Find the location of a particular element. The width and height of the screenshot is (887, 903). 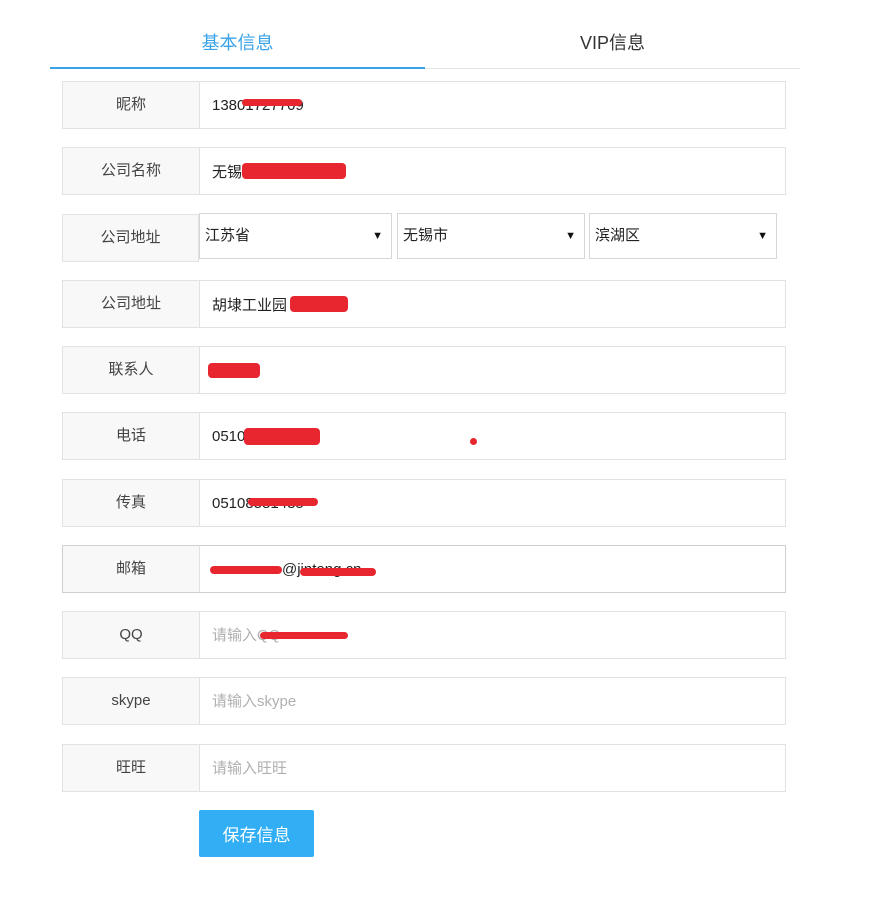

tab-bar: 基本信息 VIP信息 is located at coordinates (425, 43).